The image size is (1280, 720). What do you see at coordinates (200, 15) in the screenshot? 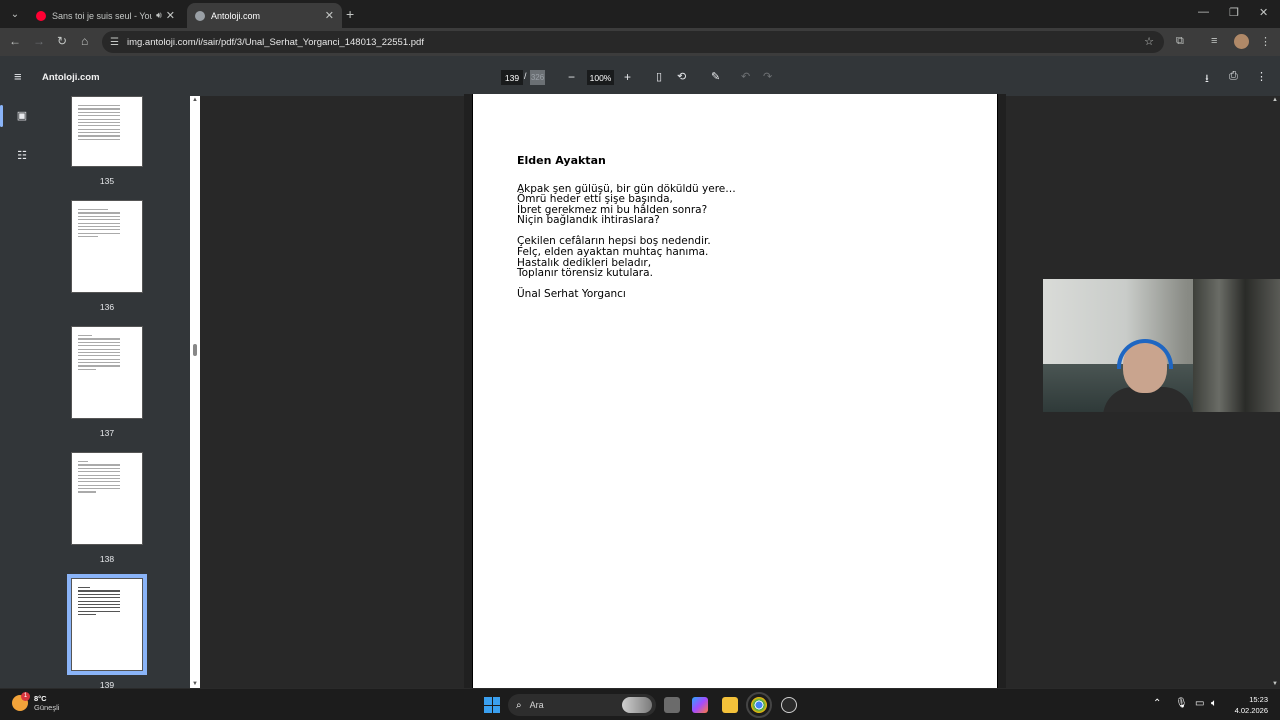
I see `globe-icon` at bounding box center [200, 15].